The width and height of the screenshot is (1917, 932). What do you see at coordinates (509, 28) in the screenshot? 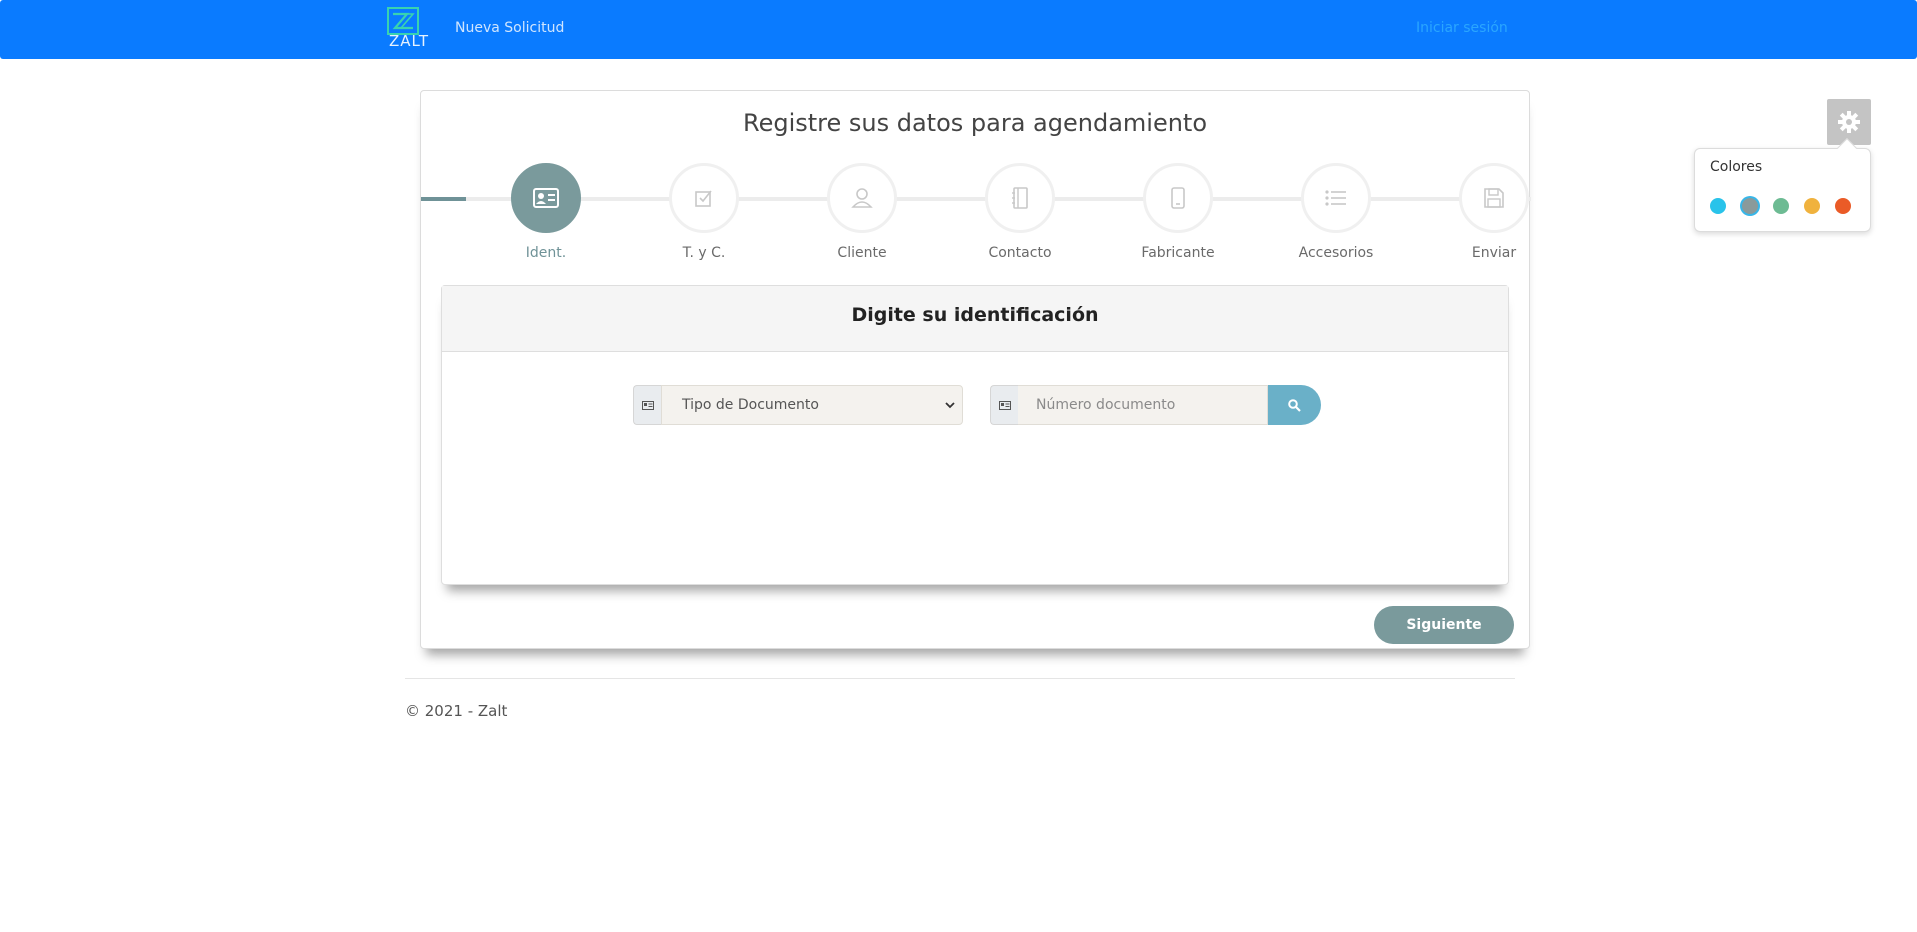
I see `nav-link-nueva-solicitud: Nueva Solicitud` at bounding box center [509, 28].